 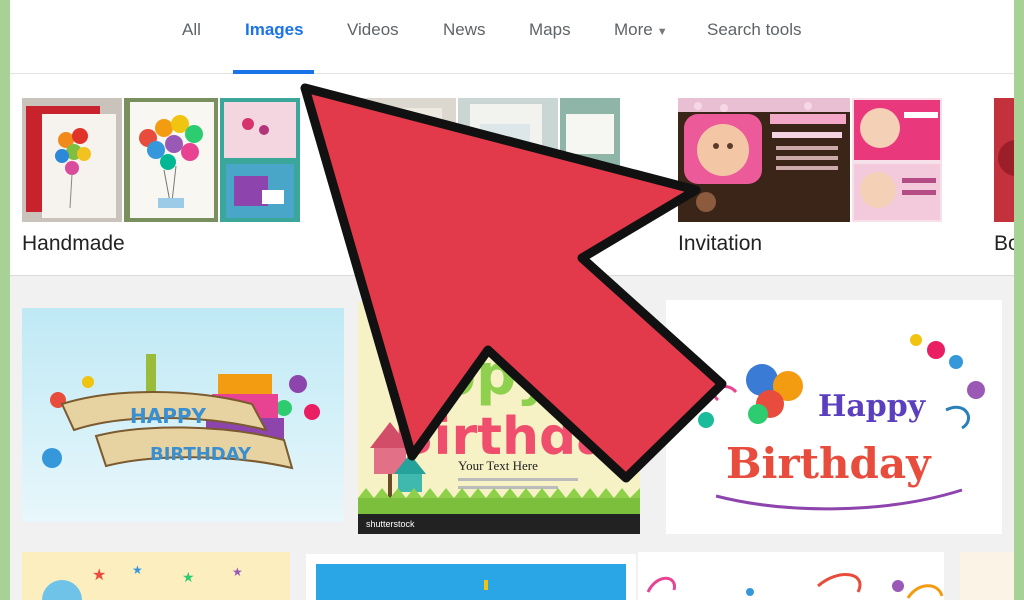 I want to click on watermark-bar: shutterstock, so click(x=499, y=524).